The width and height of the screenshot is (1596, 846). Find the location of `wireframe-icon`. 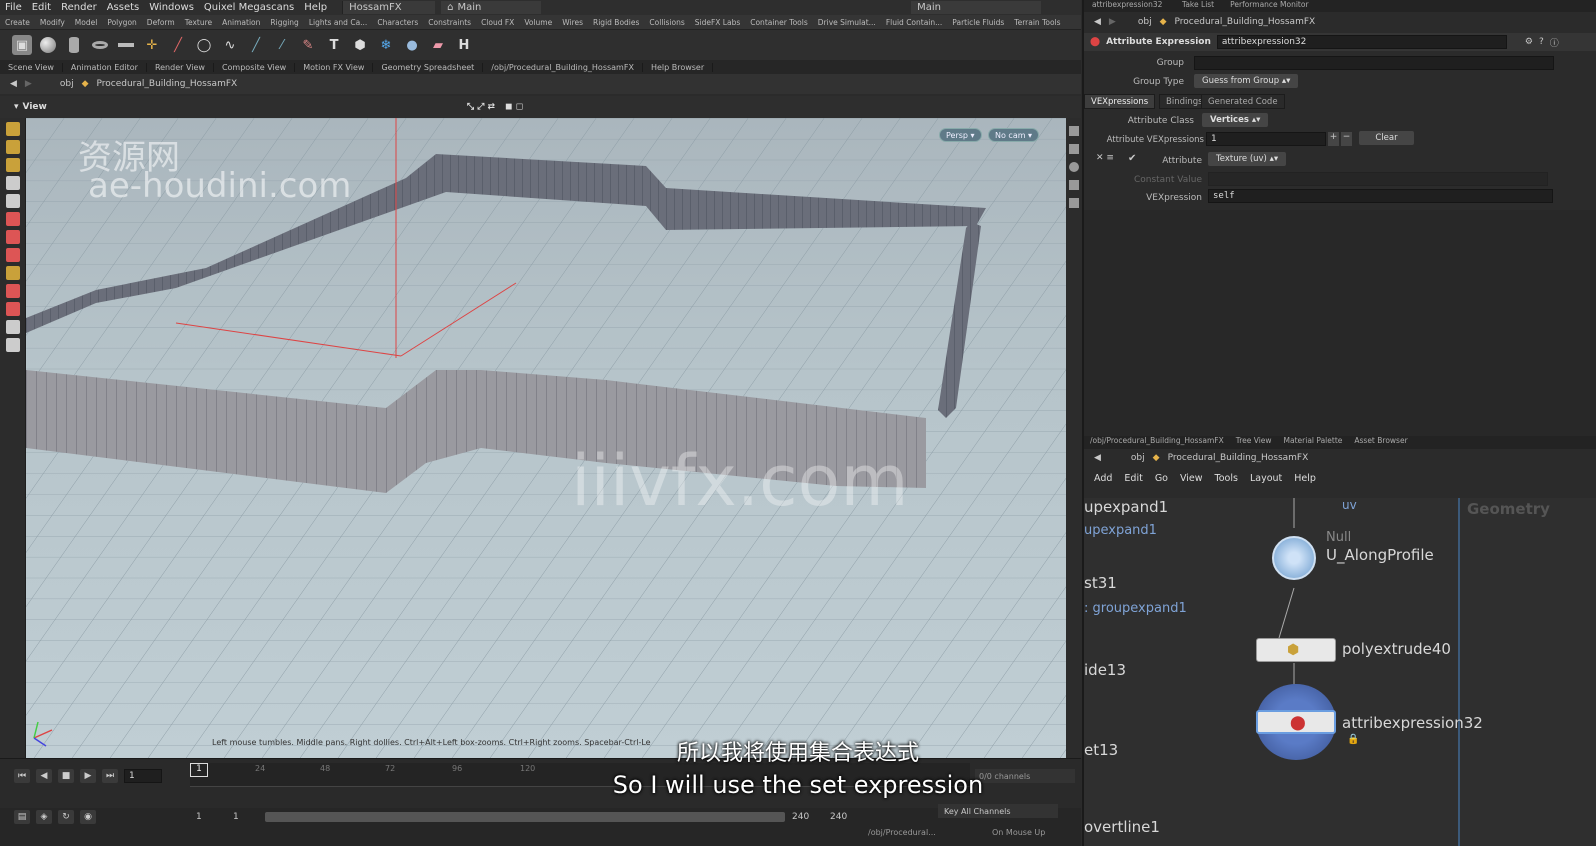

wireframe-icon is located at coordinates (1074, 203).